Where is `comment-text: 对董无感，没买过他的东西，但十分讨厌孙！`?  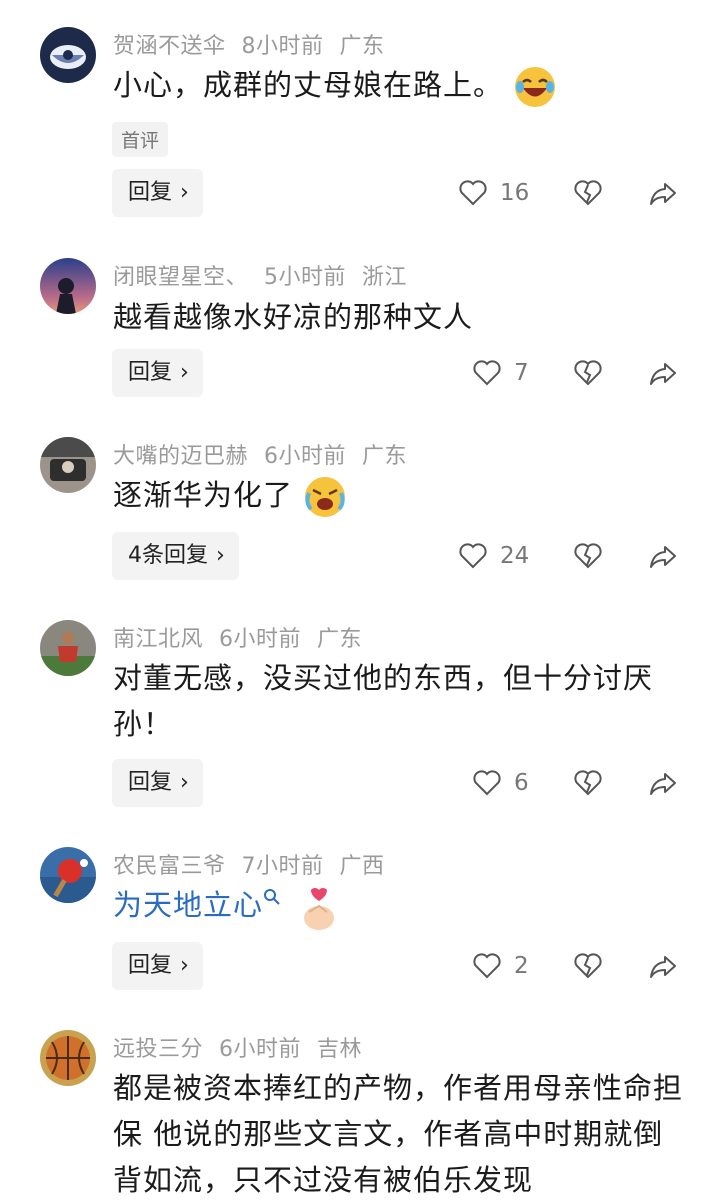
comment-text: 对董无感，没买过他的东西，但十分讨厌孙！ is located at coordinates (383, 701).